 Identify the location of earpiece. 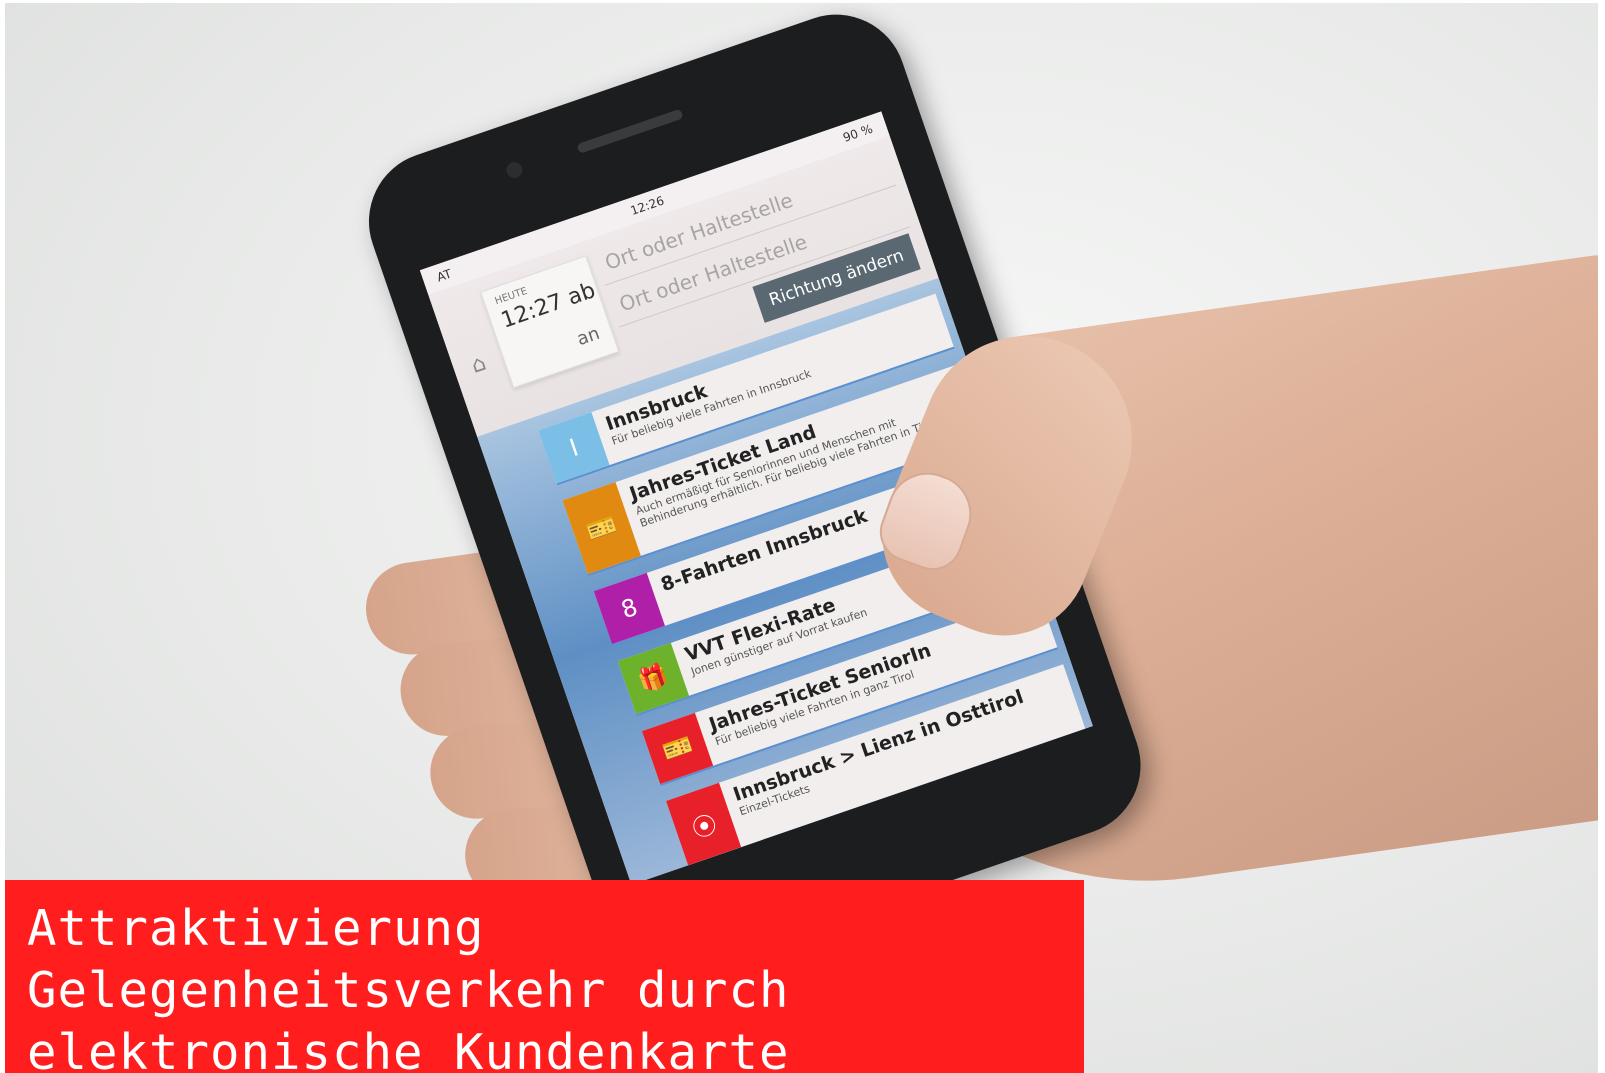
(630, 131).